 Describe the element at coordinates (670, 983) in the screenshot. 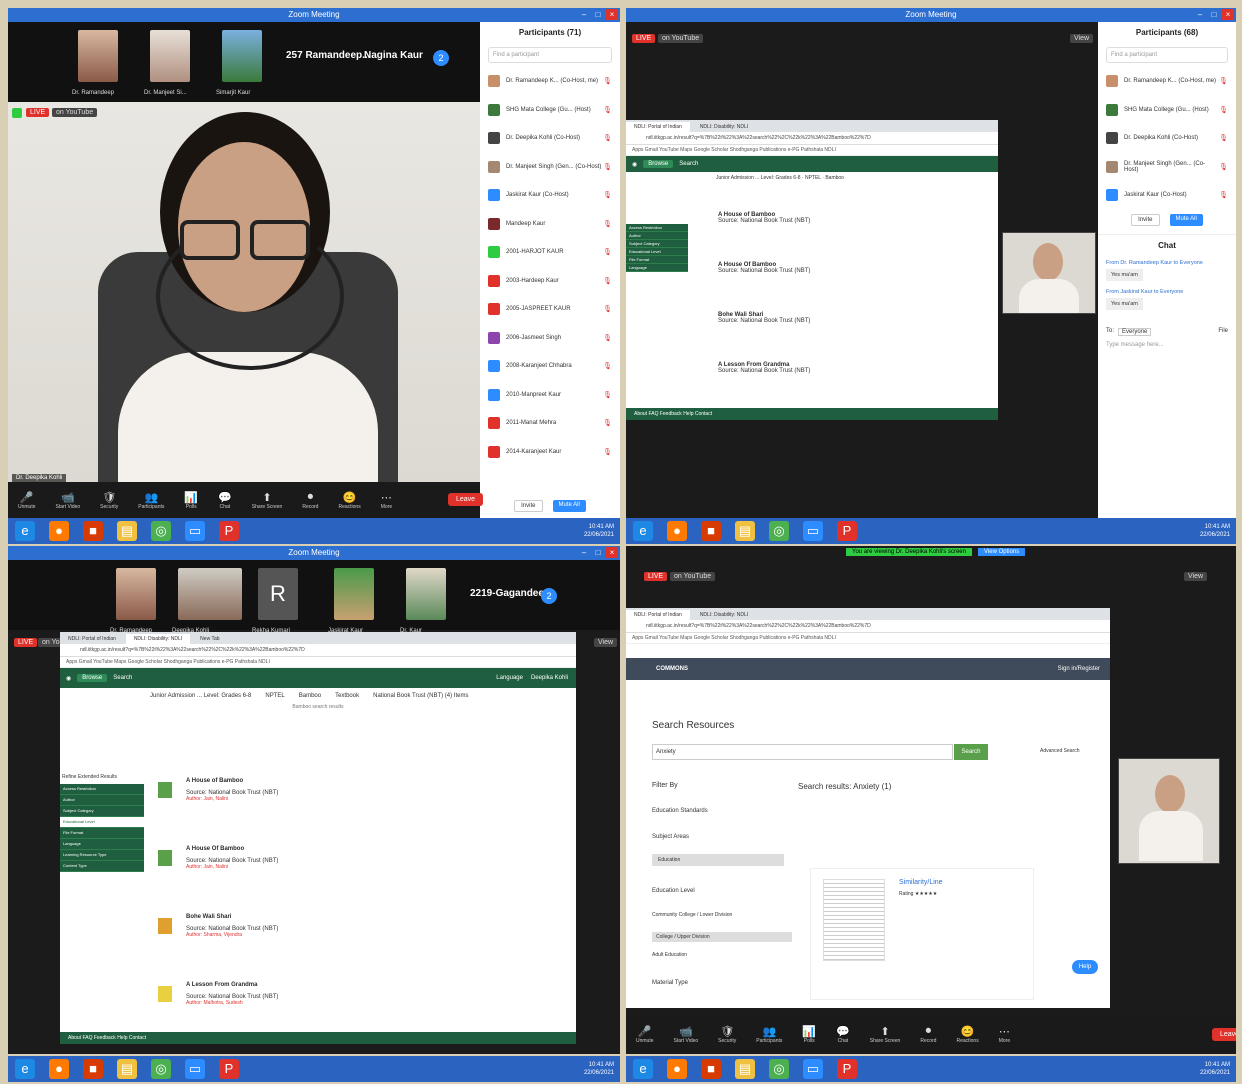

I see `filter-material-type: Material Type` at that location.